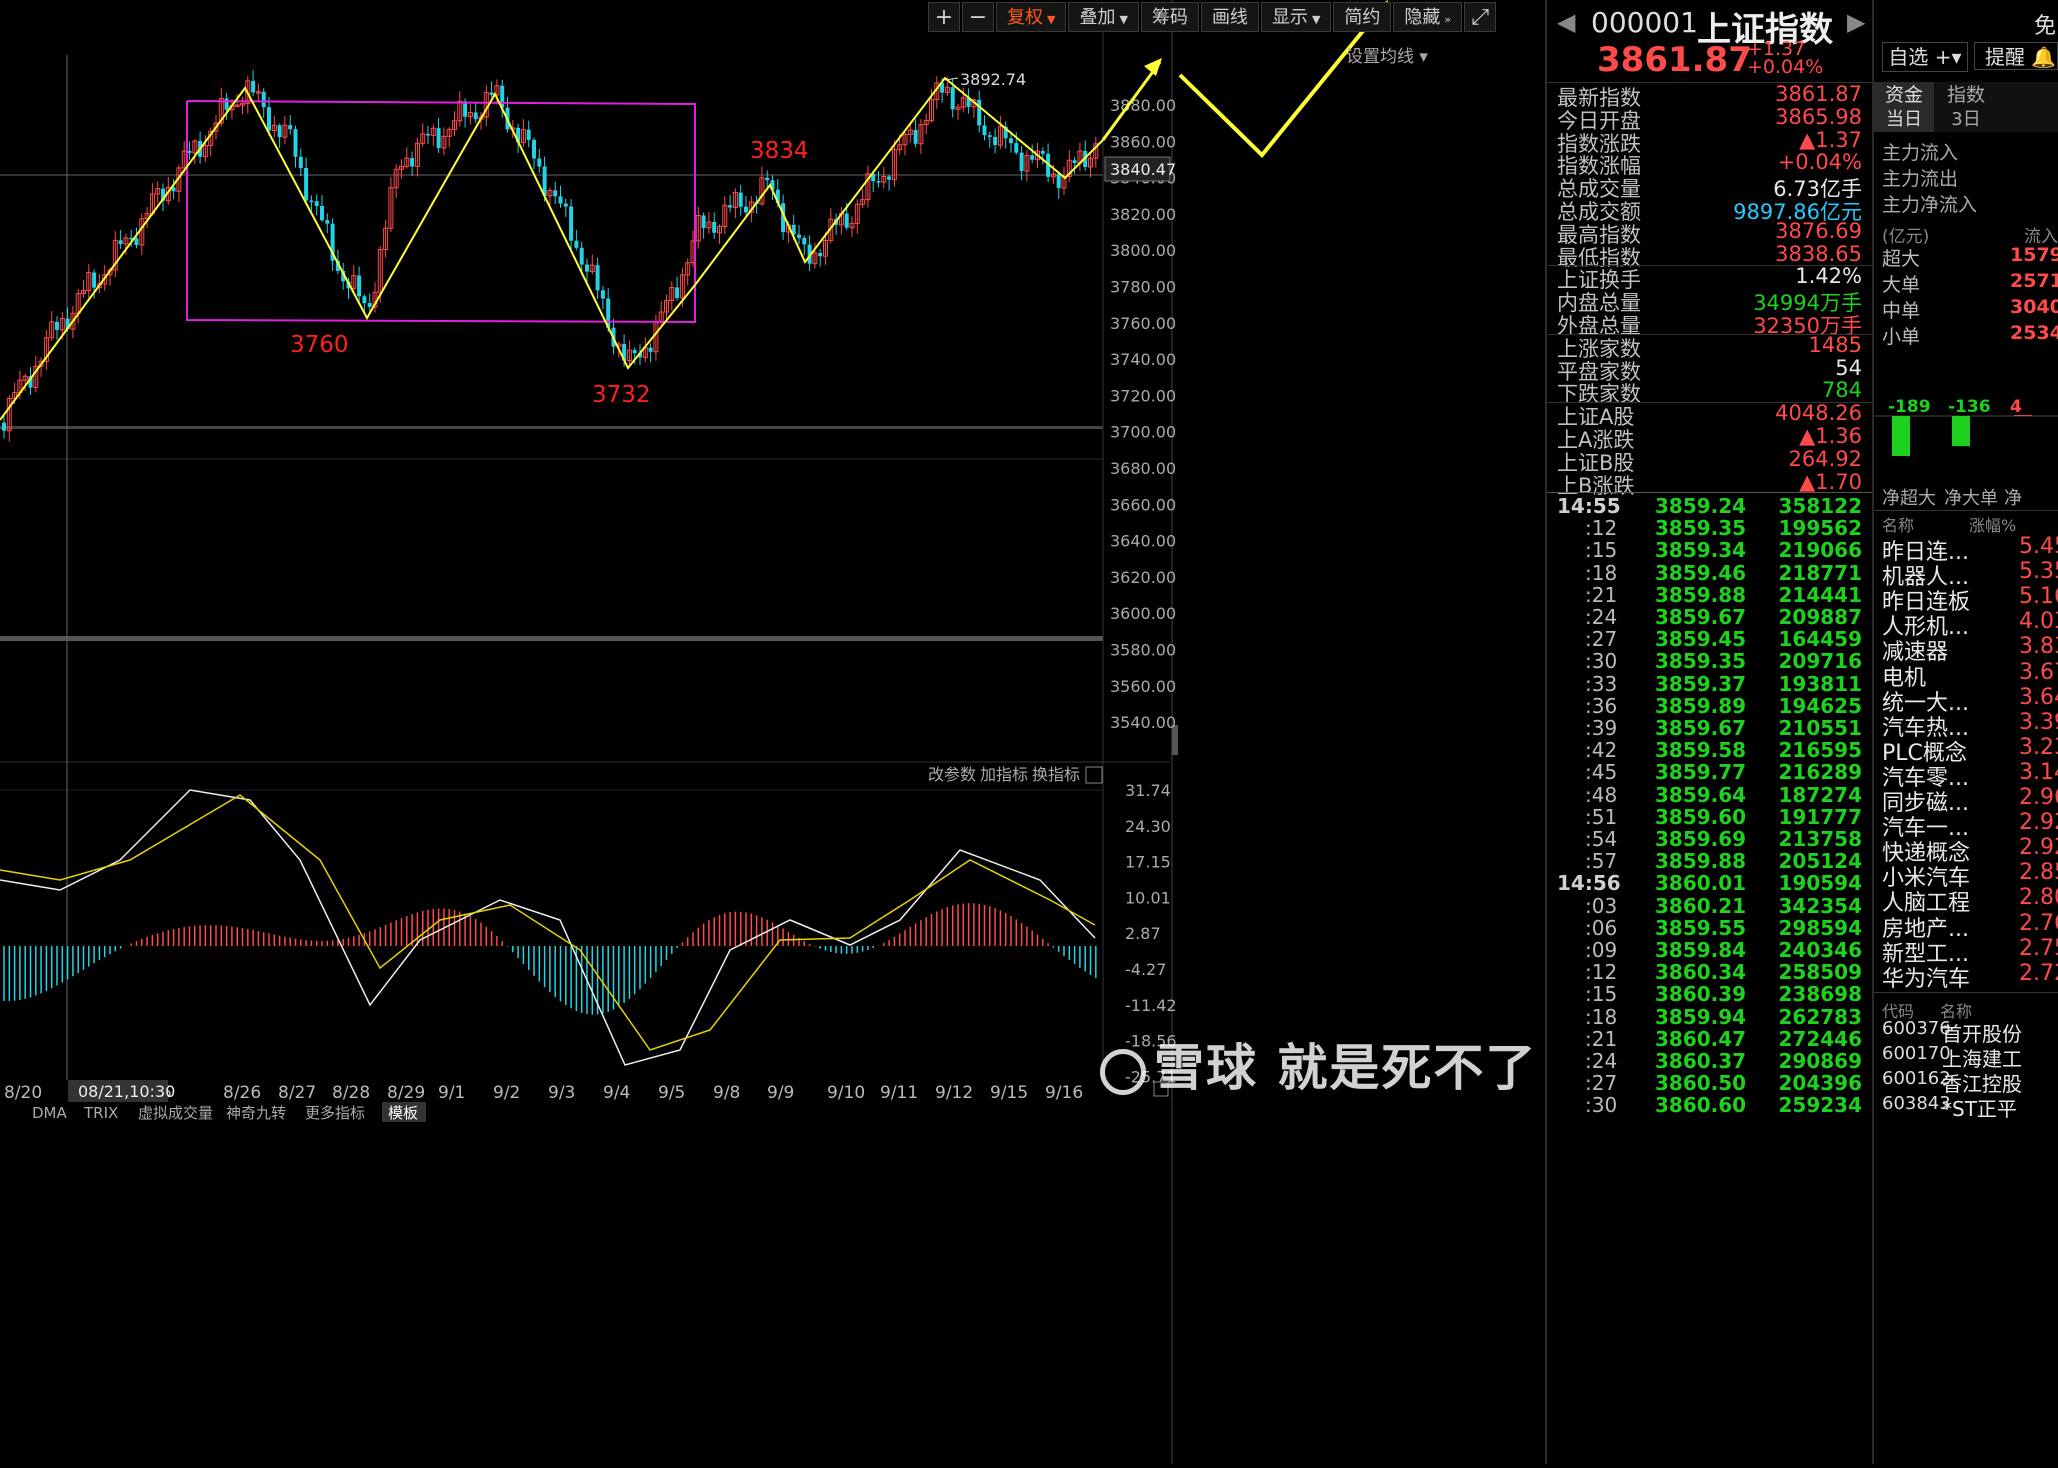  Describe the element at coordinates (978, 17) in the screenshot. I see `zoom-out-button: −` at that location.